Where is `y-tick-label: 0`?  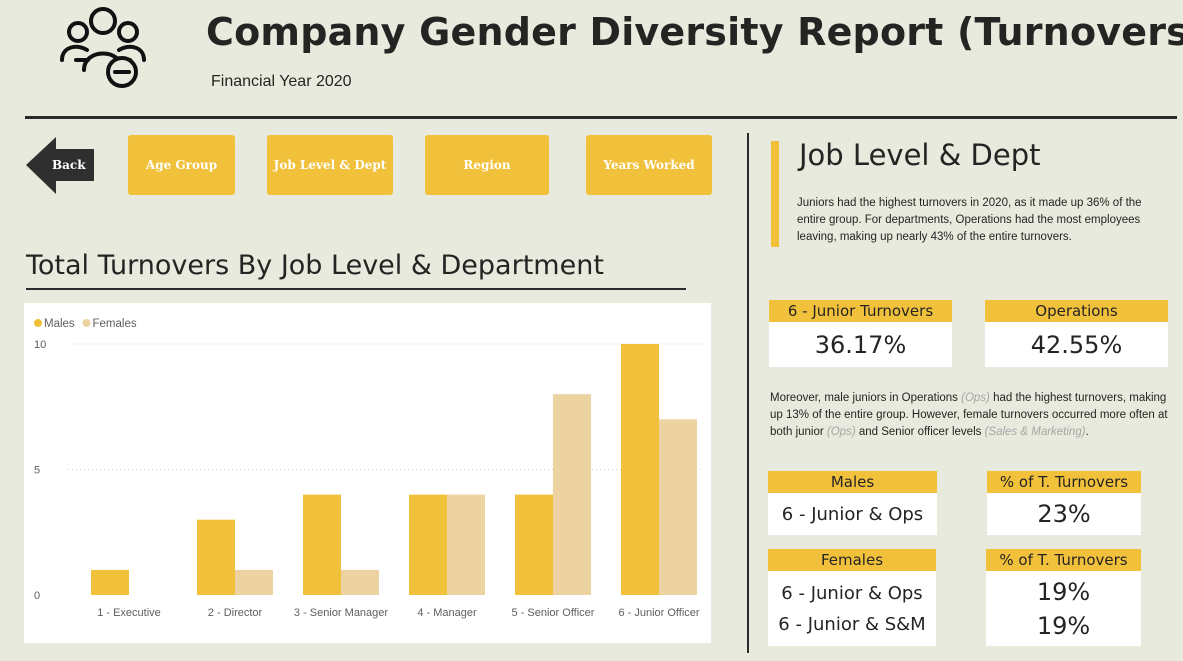 y-tick-label: 0 is located at coordinates (37, 596).